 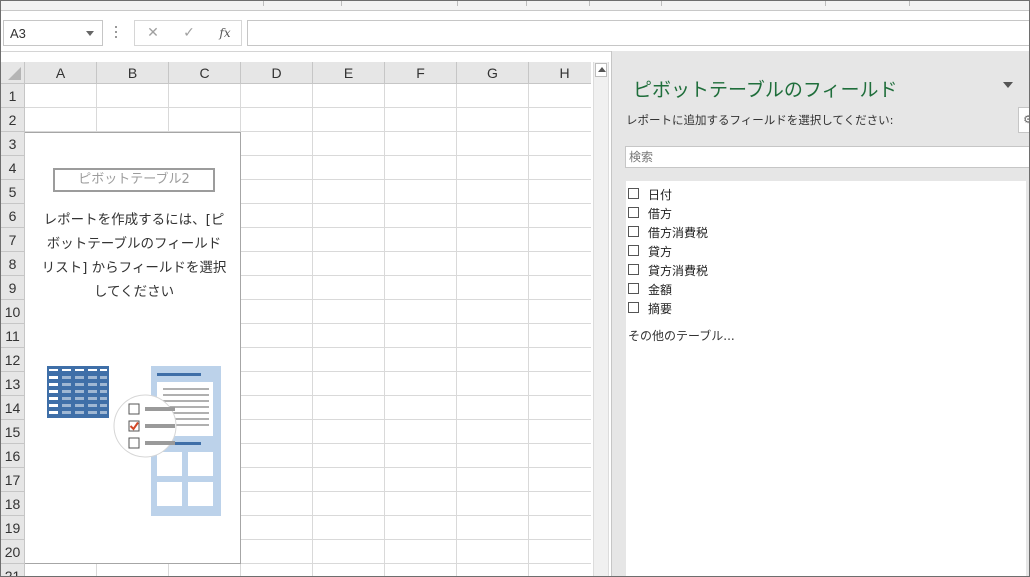 What do you see at coordinates (53, 33) in the screenshot?
I see `name-box: A3` at bounding box center [53, 33].